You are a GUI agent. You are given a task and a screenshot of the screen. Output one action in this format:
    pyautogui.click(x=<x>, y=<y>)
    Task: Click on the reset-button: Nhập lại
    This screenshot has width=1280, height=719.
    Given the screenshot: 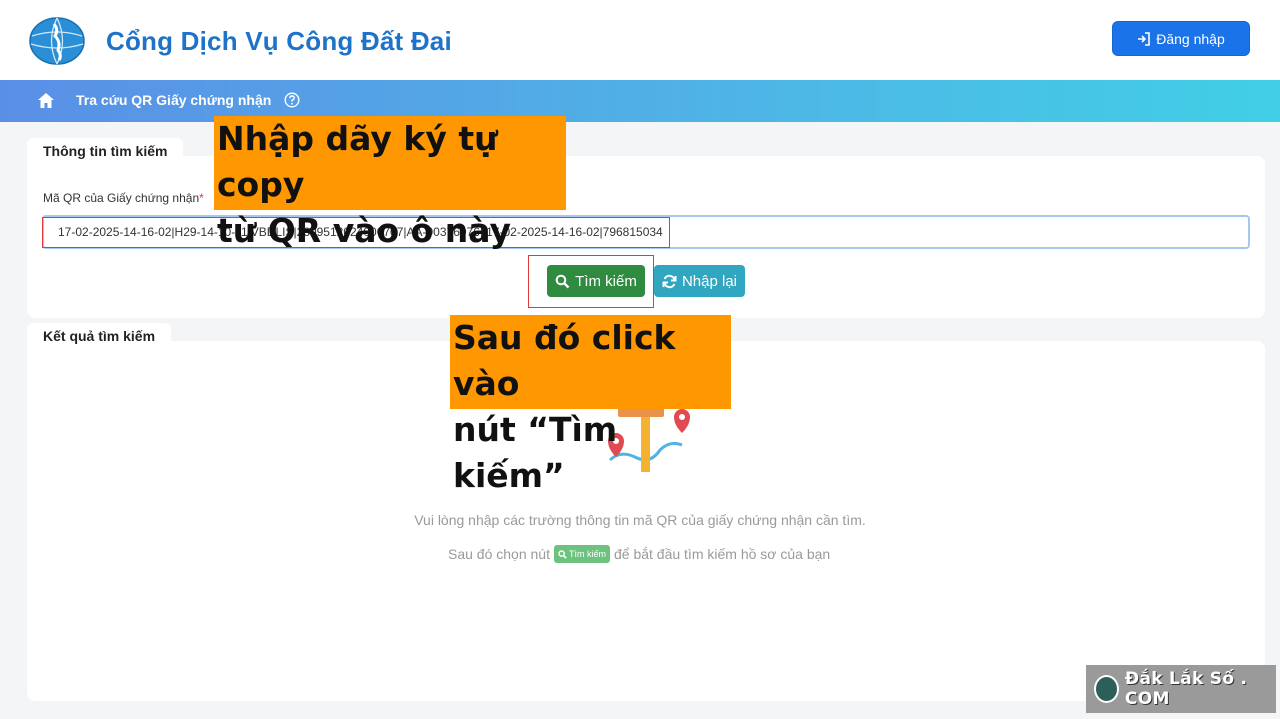 What is the action you would take?
    pyautogui.click(x=699, y=281)
    